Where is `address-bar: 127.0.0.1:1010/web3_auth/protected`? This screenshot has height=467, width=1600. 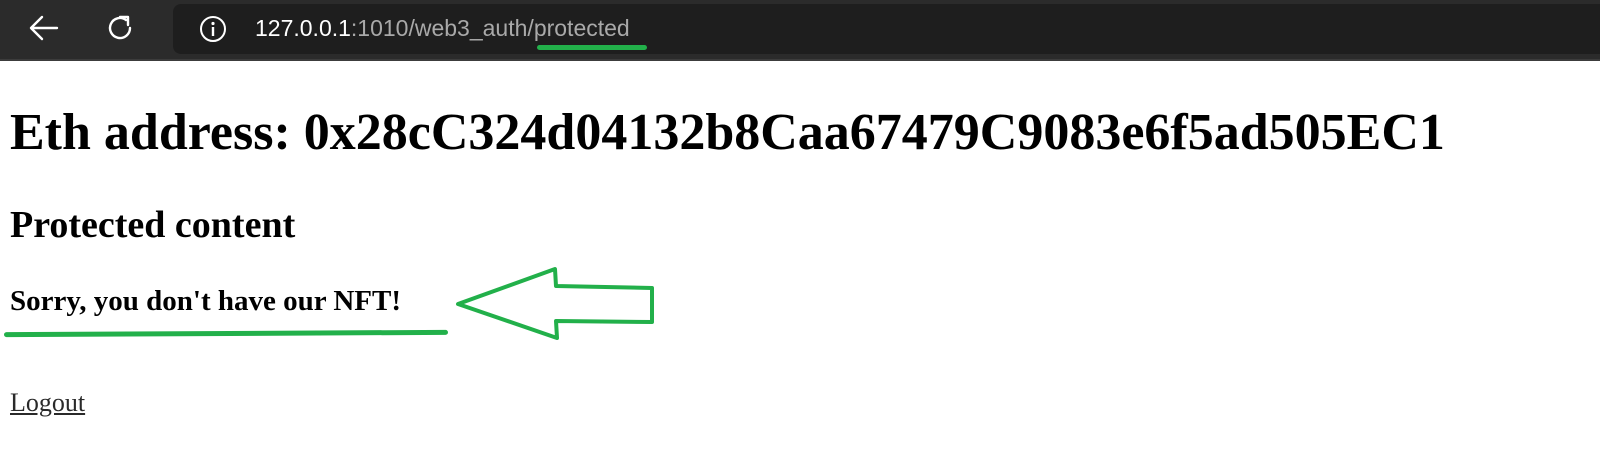
address-bar: 127.0.0.1:1010/web3_auth/protected is located at coordinates (886, 29).